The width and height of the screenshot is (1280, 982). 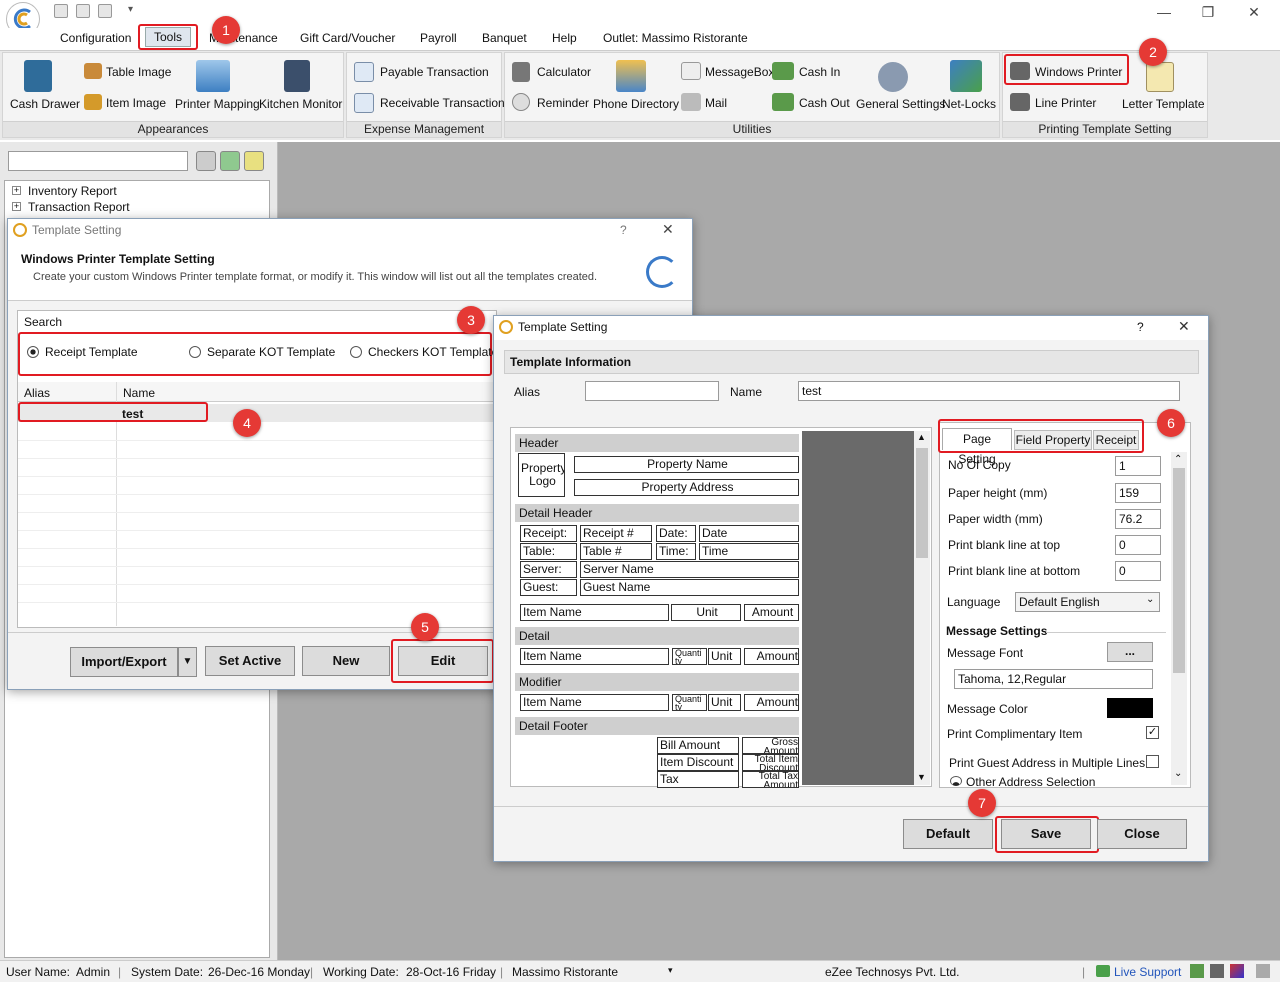 I want to click on table-image-button: Table Image, so click(x=138, y=72).